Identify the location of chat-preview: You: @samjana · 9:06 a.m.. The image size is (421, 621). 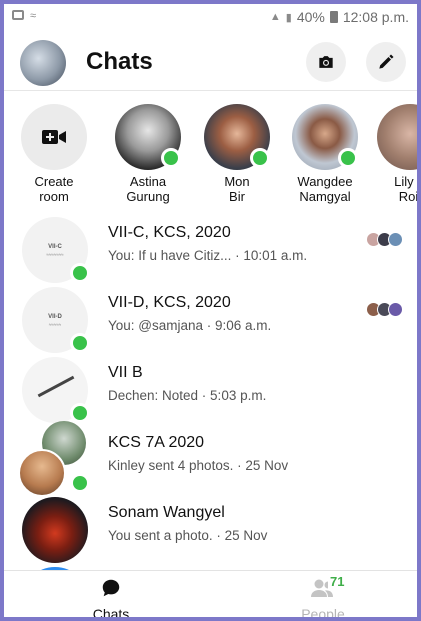
(190, 325).